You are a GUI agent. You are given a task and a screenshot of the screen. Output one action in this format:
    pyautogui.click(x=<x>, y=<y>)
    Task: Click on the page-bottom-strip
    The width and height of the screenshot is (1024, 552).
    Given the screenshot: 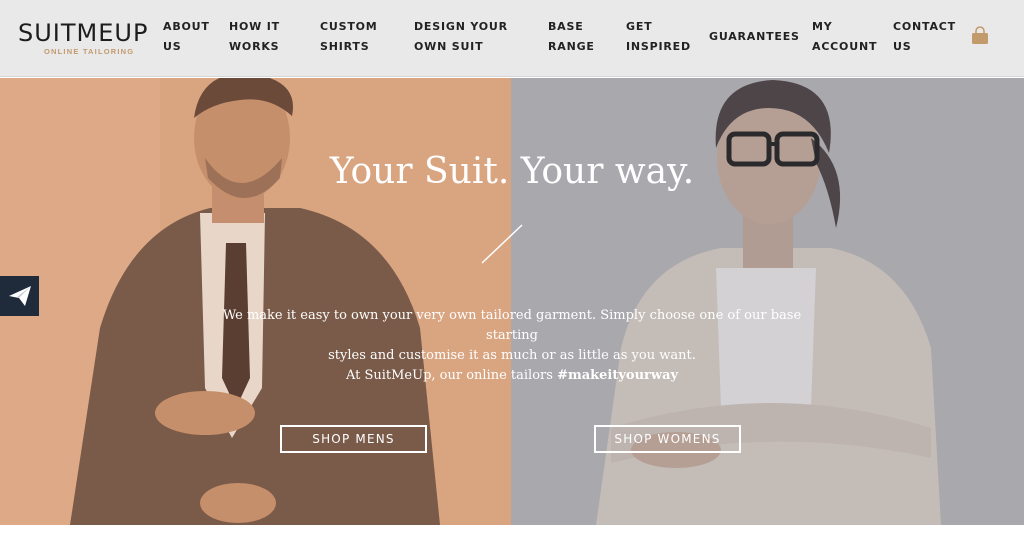 What is the action you would take?
    pyautogui.click(x=512, y=538)
    